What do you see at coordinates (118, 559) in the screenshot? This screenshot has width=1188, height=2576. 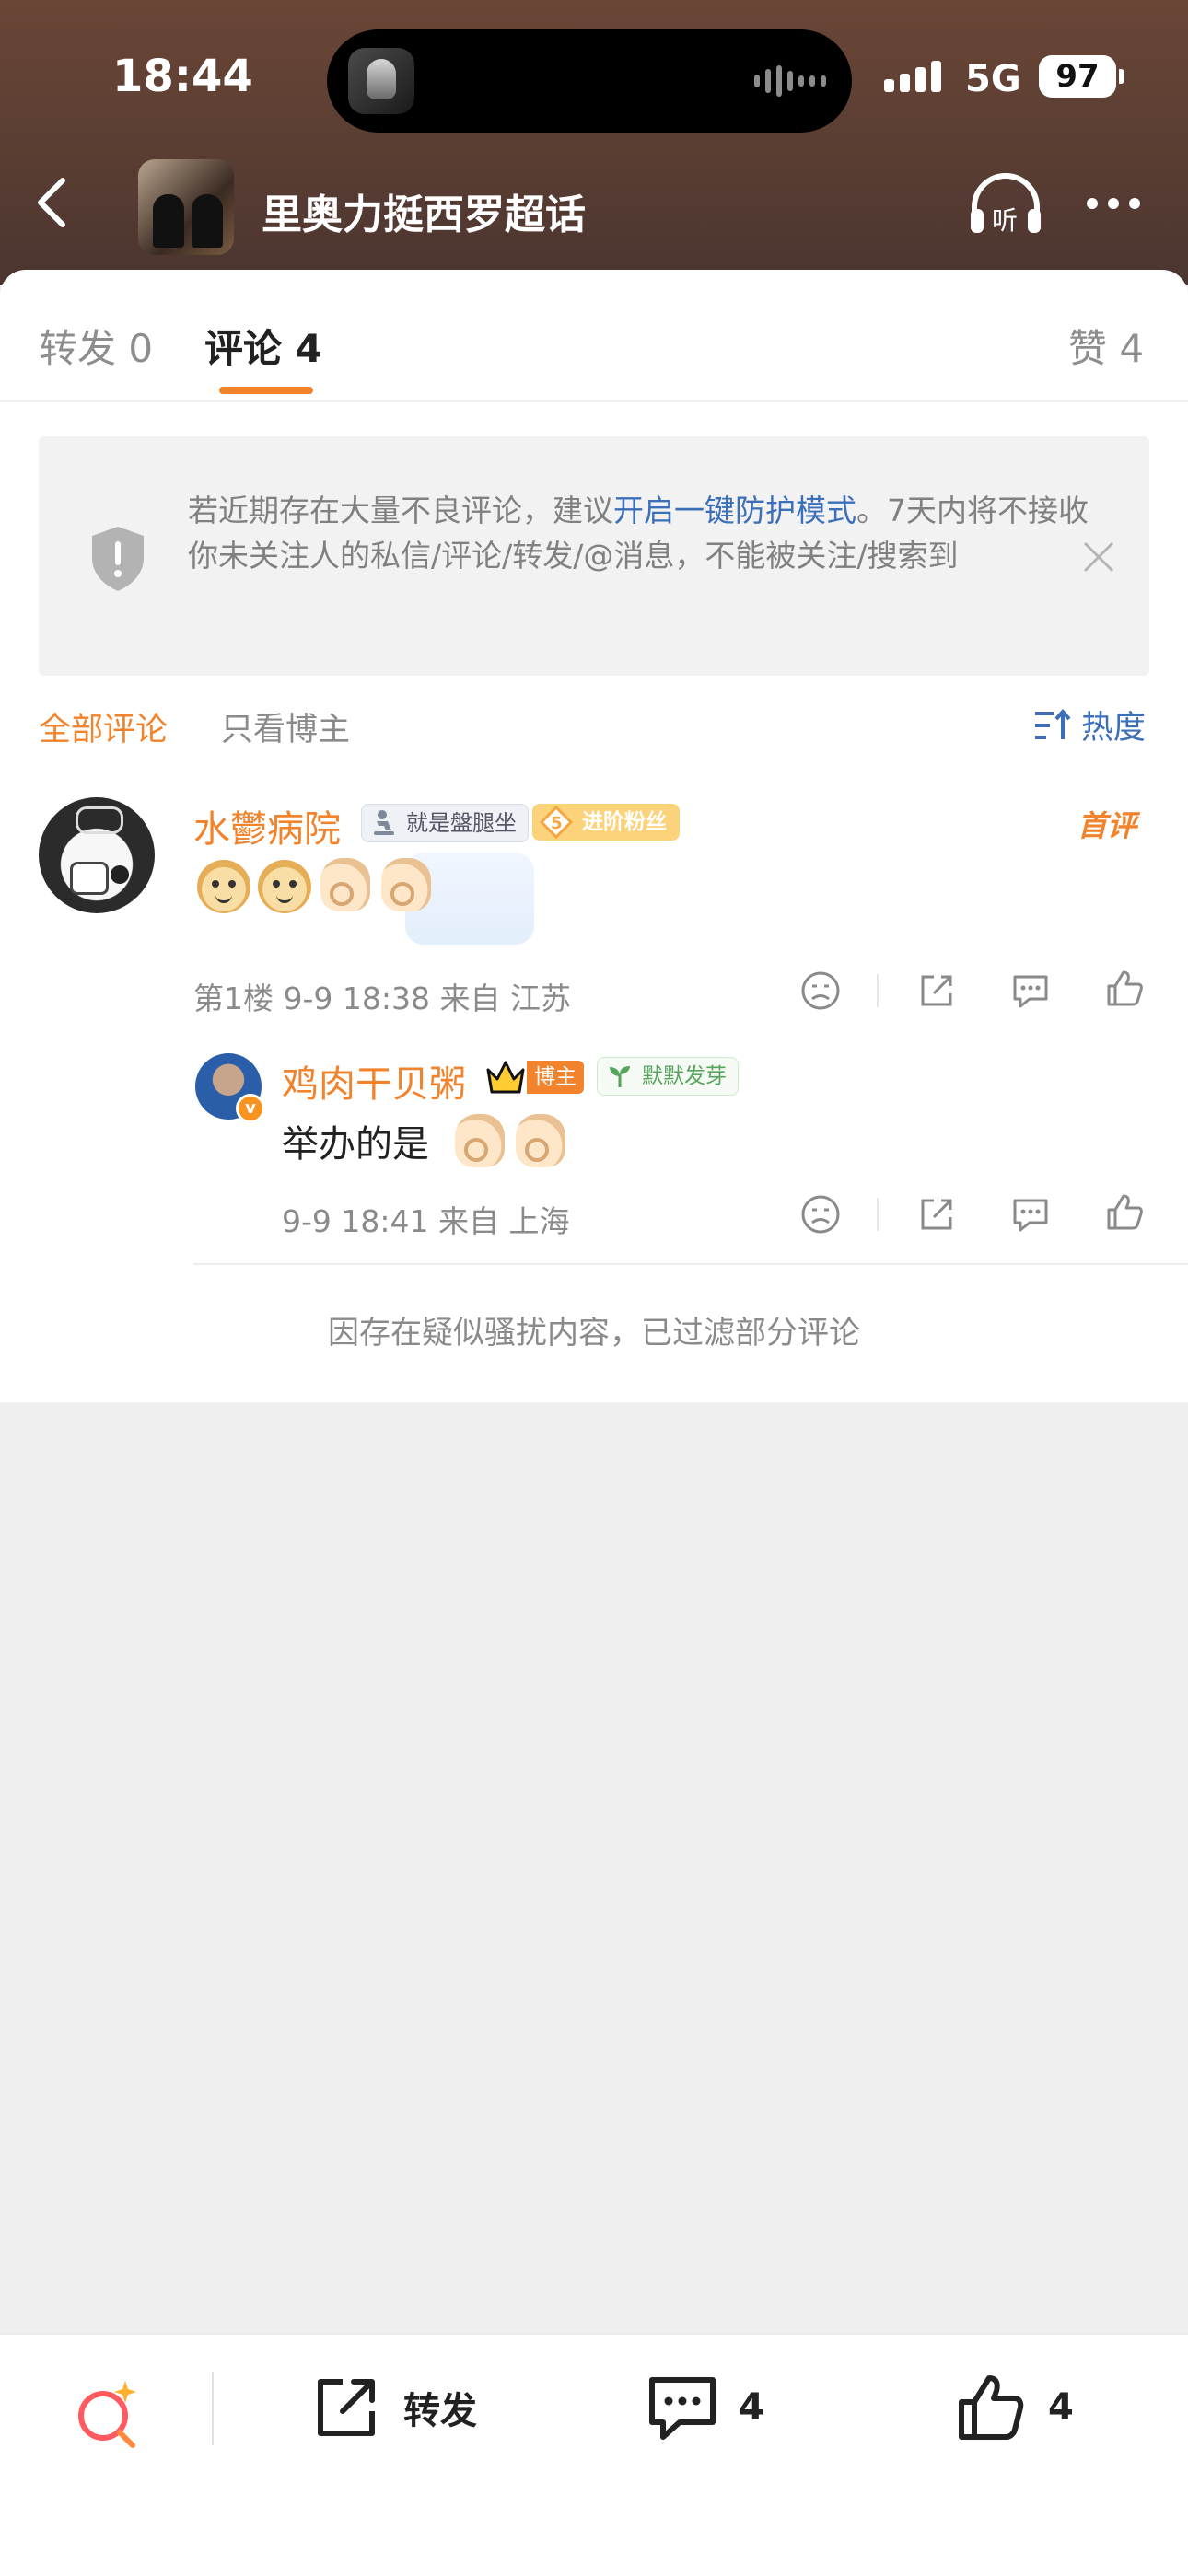 I see `shield-icon` at bounding box center [118, 559].